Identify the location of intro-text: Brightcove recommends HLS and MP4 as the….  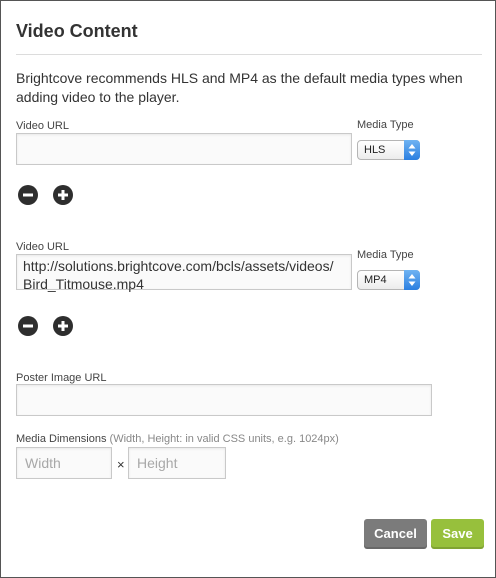
(239, 87).